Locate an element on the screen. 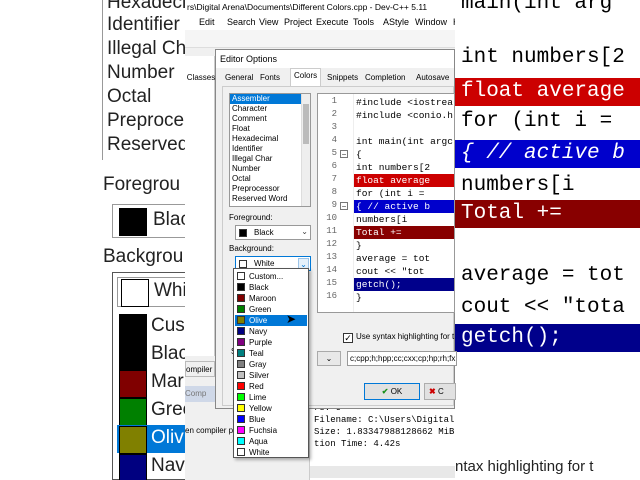 The image size is (640, 480). listbox-scrollbar is located at coordinates (305, 150).